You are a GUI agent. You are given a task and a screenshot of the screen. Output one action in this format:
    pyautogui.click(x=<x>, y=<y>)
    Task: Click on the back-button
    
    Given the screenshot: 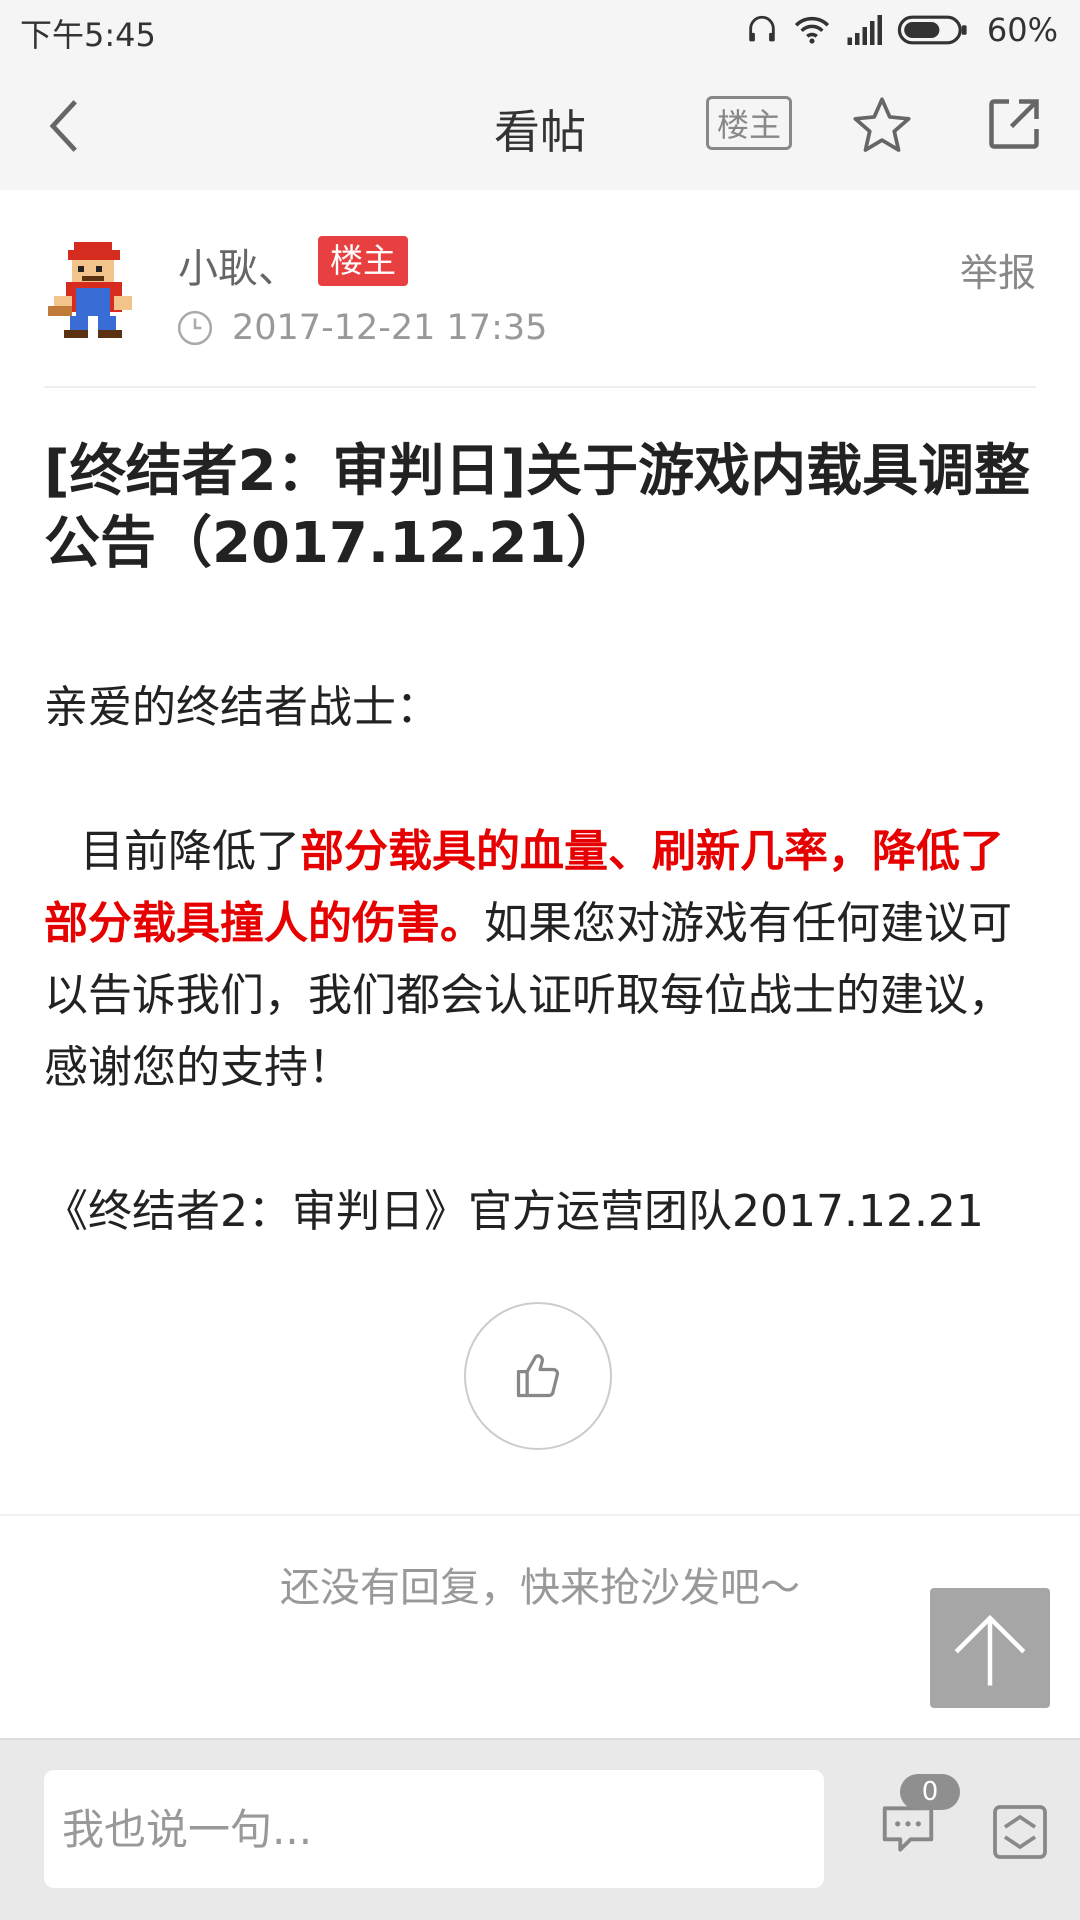 What is the action you would take?
    pyautogui.click(x=64, y=126)
    